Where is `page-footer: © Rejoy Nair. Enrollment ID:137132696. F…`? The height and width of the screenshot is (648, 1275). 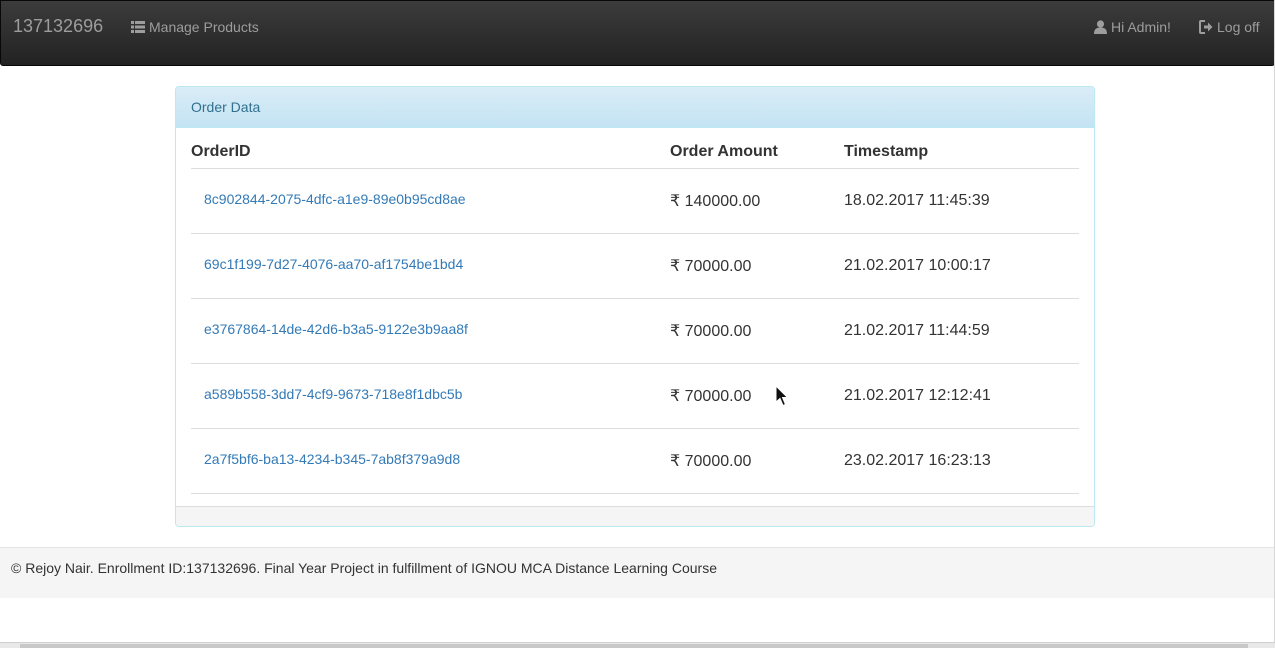 page-footer: © Rejoy Nair. Enrollment ID:137132696. F… is located at coordinates (637, 572).